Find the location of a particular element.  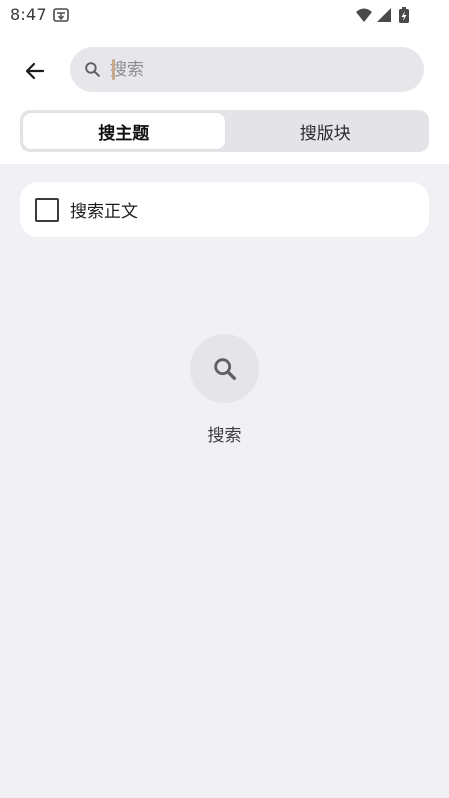

search-body-label: 搜索正文 is located at coordinates (104, 212).